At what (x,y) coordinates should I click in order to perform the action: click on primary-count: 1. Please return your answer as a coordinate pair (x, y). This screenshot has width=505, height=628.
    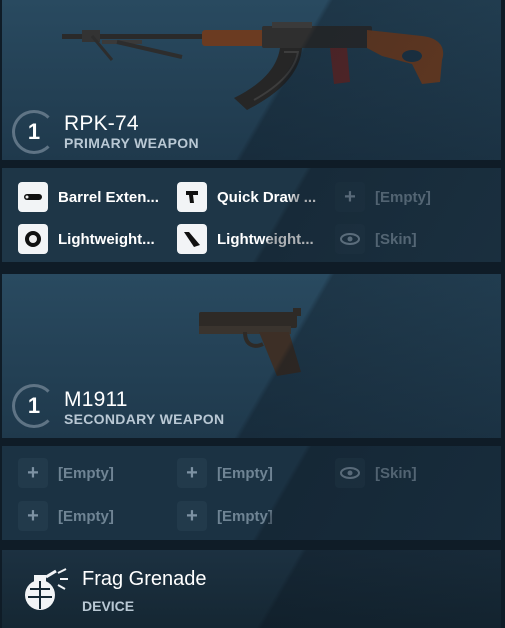
    Looking at the image, I should click on (34, 131).